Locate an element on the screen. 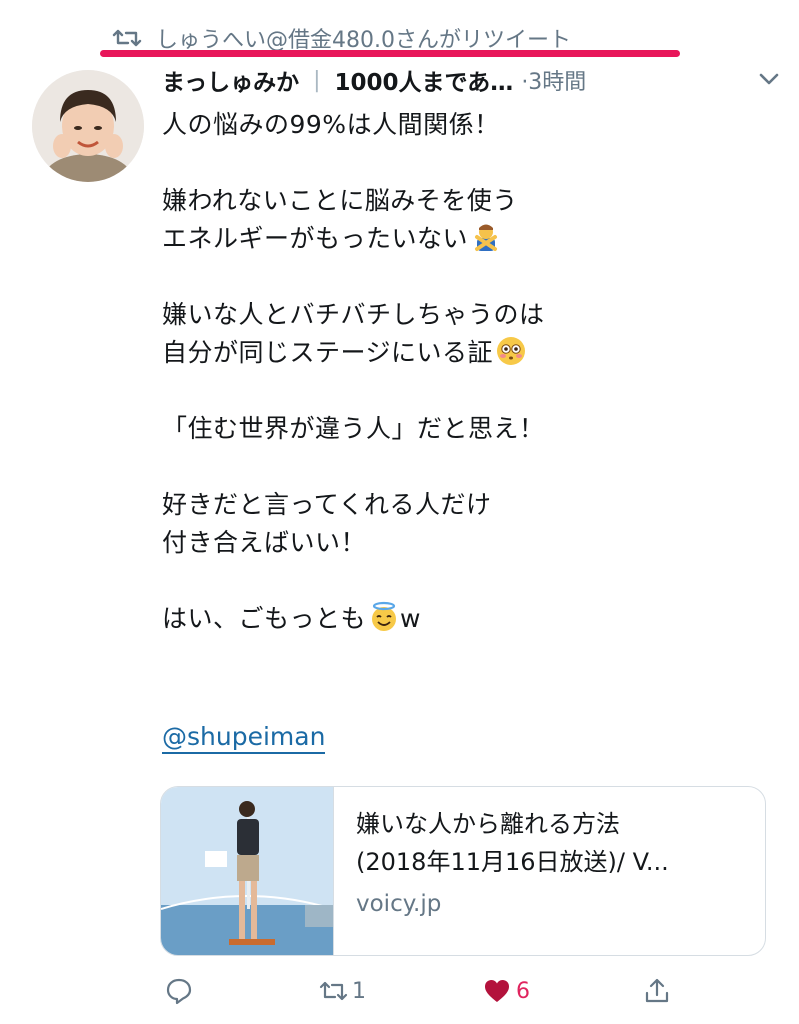  tweet-time: ·3時間 is located at coordinates (553, 80).